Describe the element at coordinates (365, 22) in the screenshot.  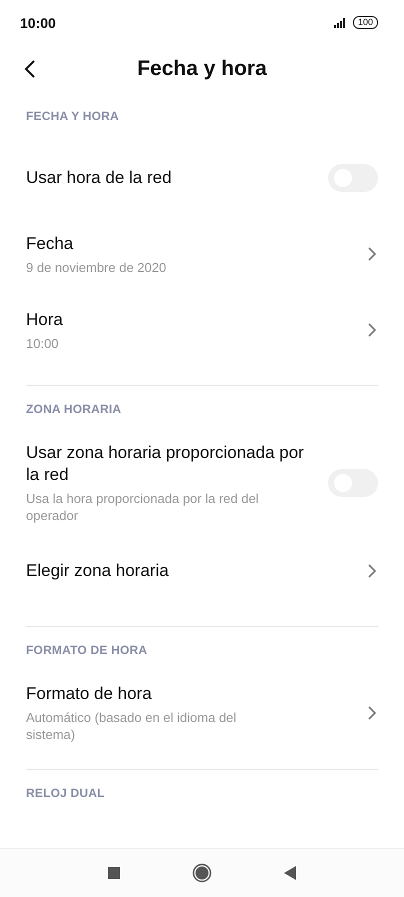
I see `battery-level: 100` at that location.